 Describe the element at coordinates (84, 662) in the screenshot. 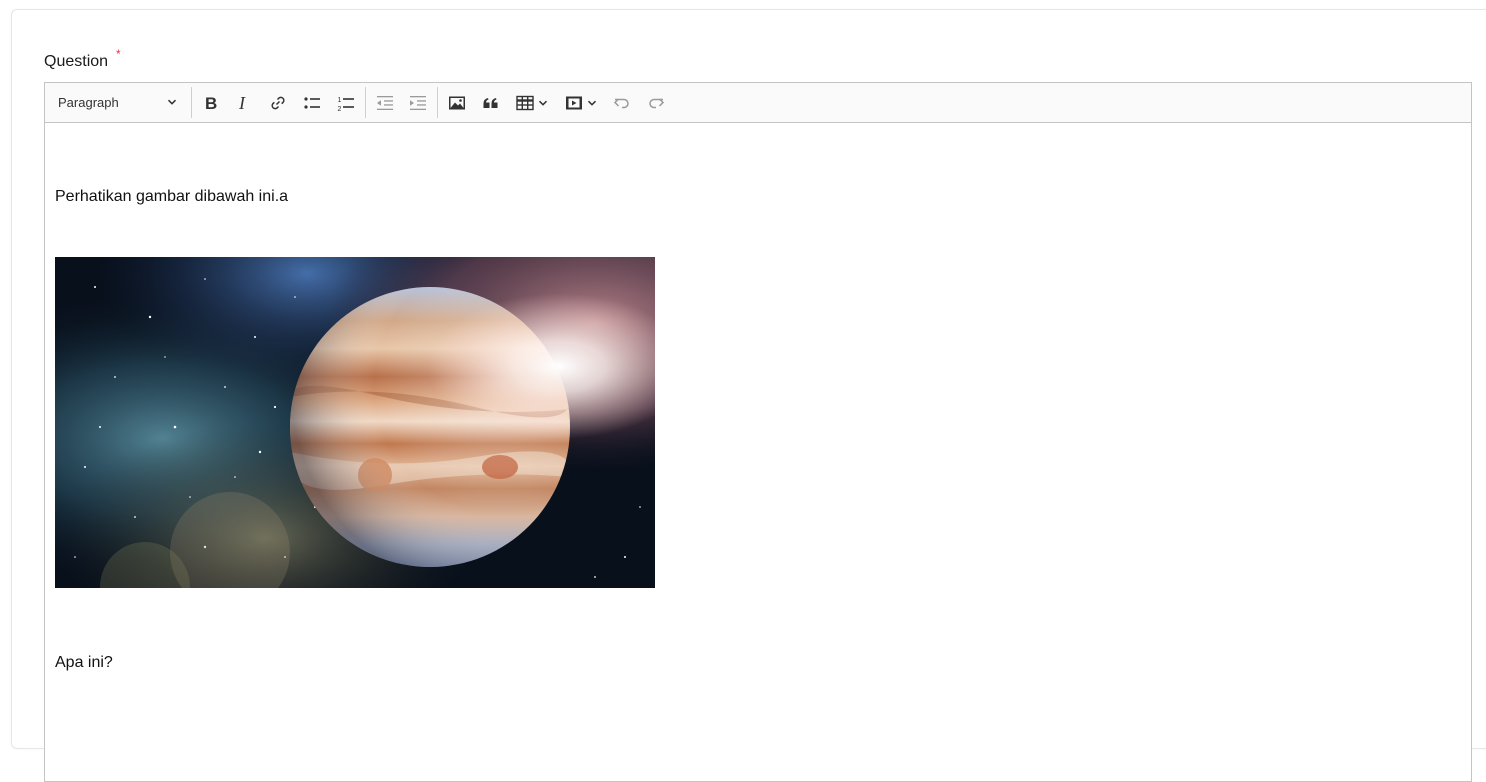

I see `content-paragraph: Apa ini?` at that location.